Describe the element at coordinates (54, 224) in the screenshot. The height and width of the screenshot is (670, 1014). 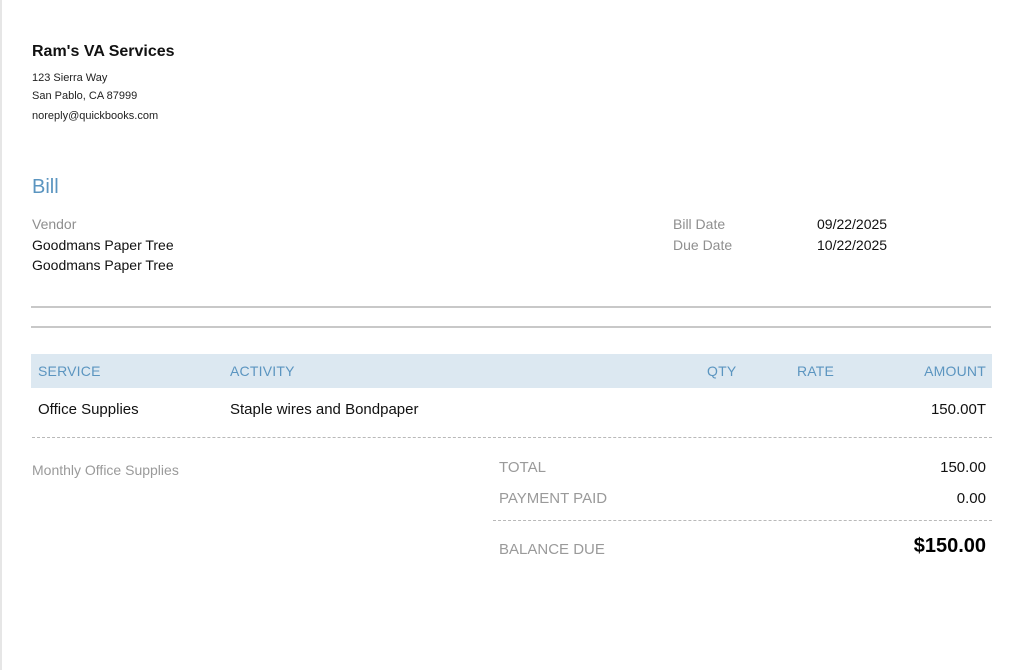
I see `vendor-label: Vendor` at that location.